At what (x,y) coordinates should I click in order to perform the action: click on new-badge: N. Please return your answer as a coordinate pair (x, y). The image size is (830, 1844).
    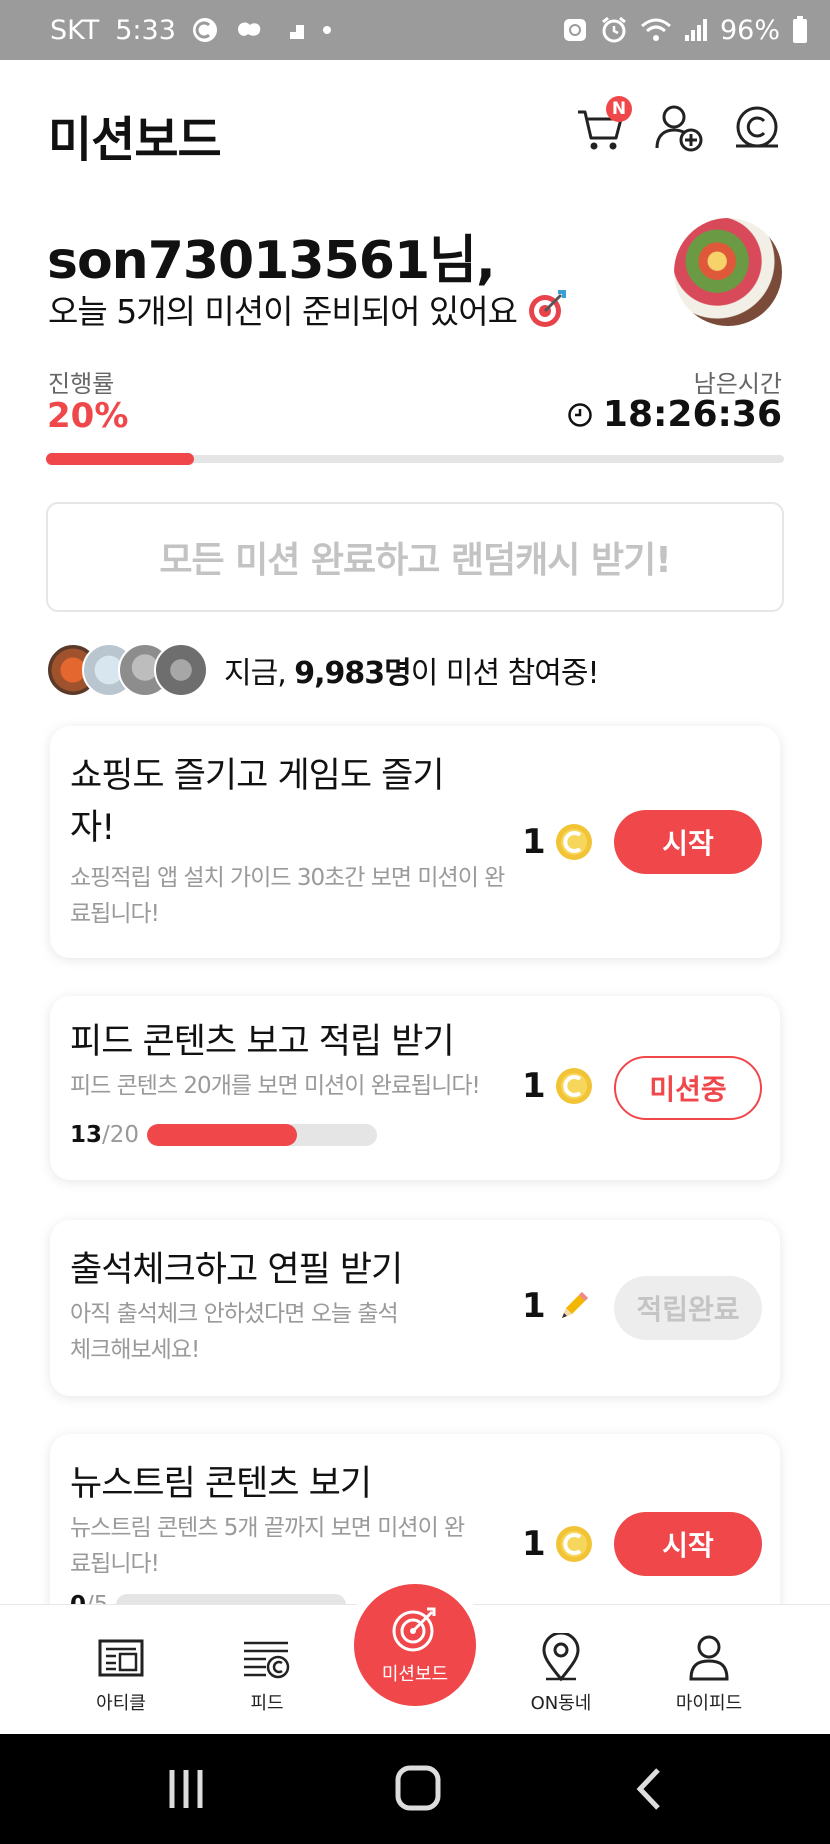
    Looking at the image, I should click on (619, 109).